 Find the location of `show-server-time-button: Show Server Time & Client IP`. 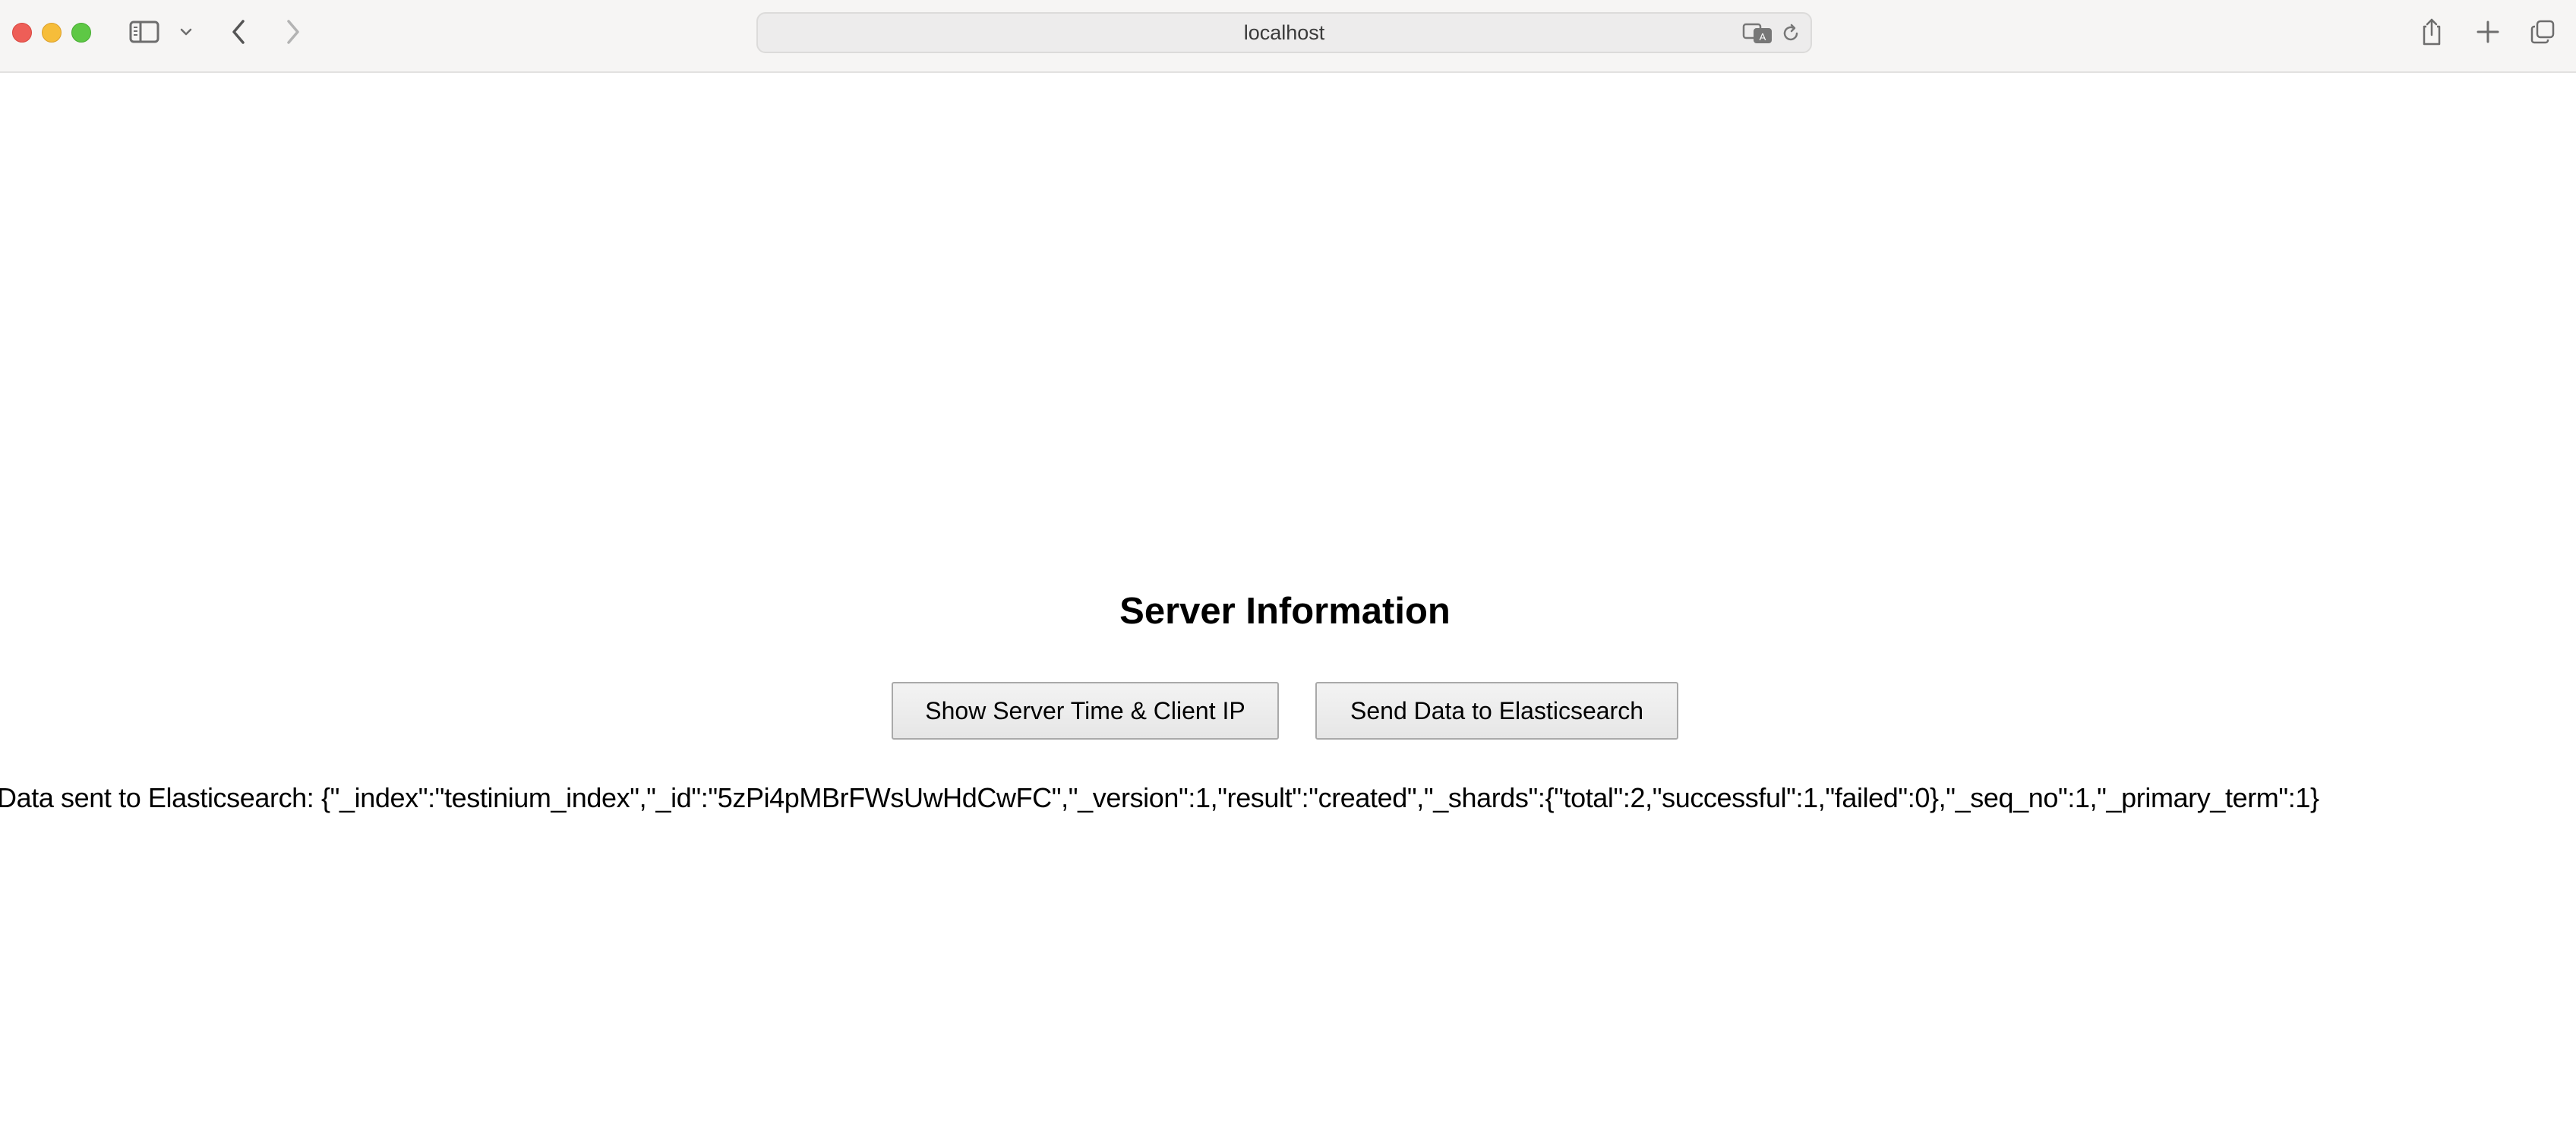

show-server-time-button: Show Server Time & Client IP is located at coordinates (1085, 711).